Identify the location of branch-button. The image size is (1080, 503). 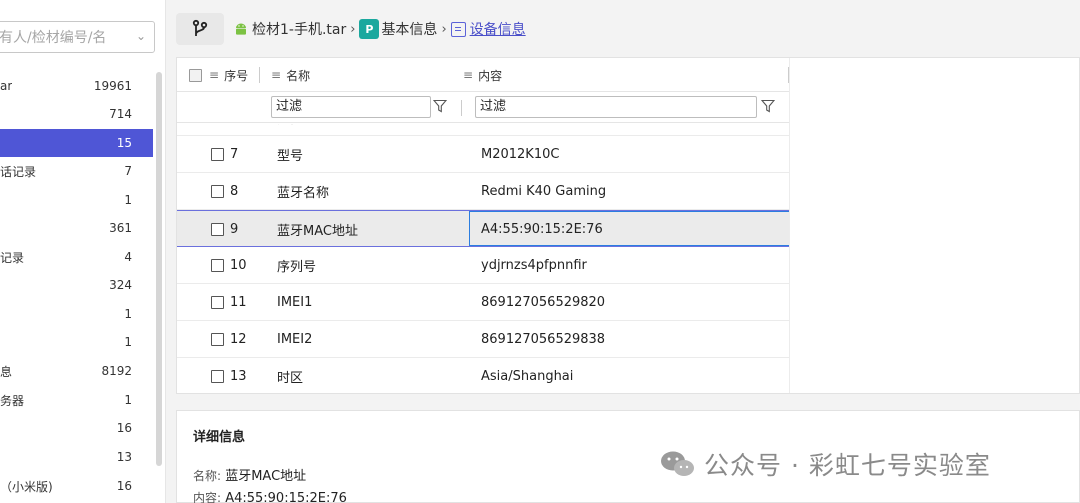
(200, 29).